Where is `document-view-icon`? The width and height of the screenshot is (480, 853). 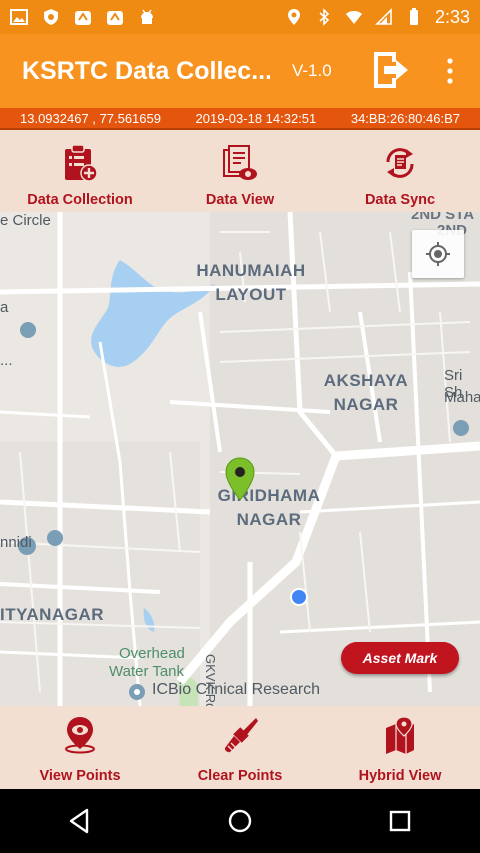
document-view-icon is located at coordinates (240, 162).